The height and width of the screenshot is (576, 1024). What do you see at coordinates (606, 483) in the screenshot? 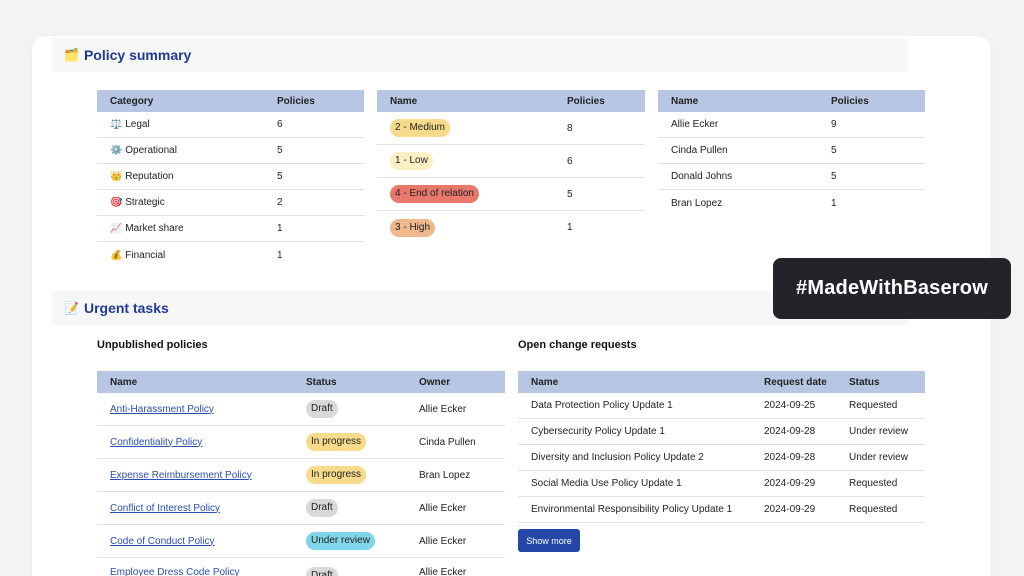
I see `request-name: Social Media Use Policy Update 1` at bounding box center [606, 483].